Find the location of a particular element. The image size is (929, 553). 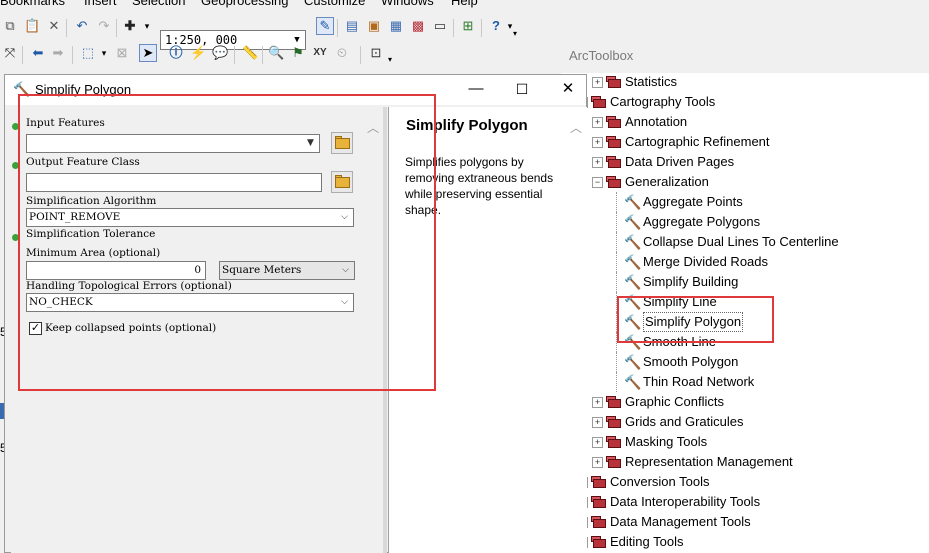

clear-selection-icon: ⊠ is located at coordinates (122, 53).